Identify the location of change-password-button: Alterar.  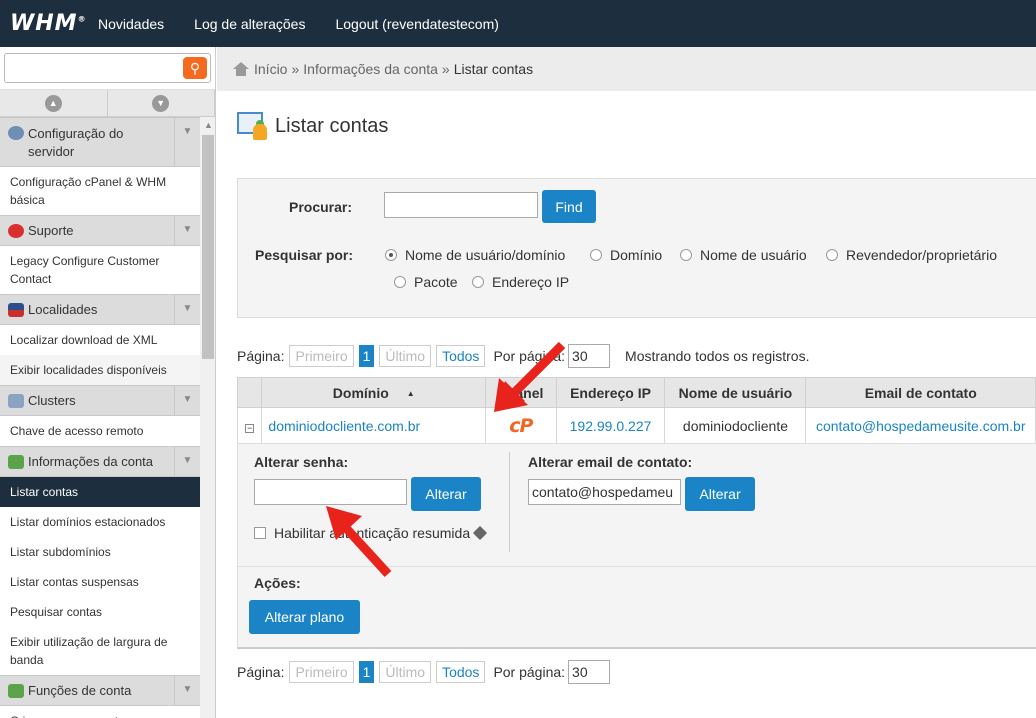
(446, 494).